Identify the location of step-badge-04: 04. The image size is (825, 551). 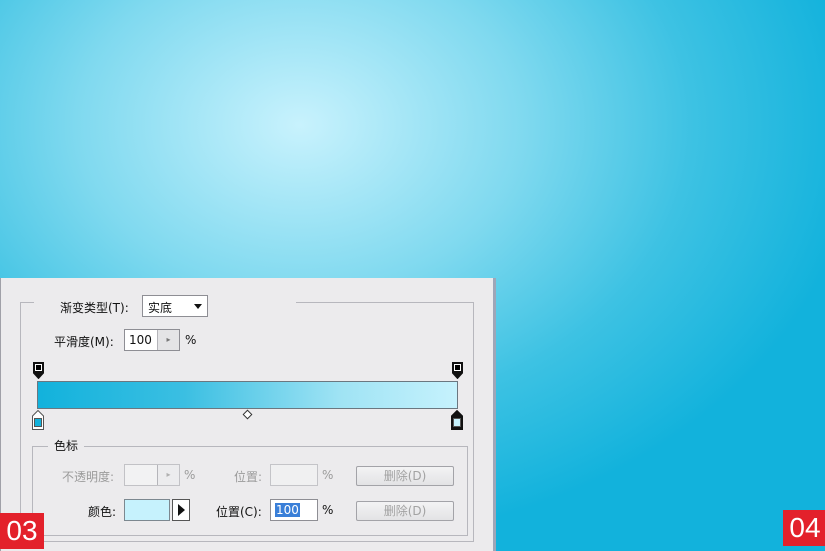
(804, 528).